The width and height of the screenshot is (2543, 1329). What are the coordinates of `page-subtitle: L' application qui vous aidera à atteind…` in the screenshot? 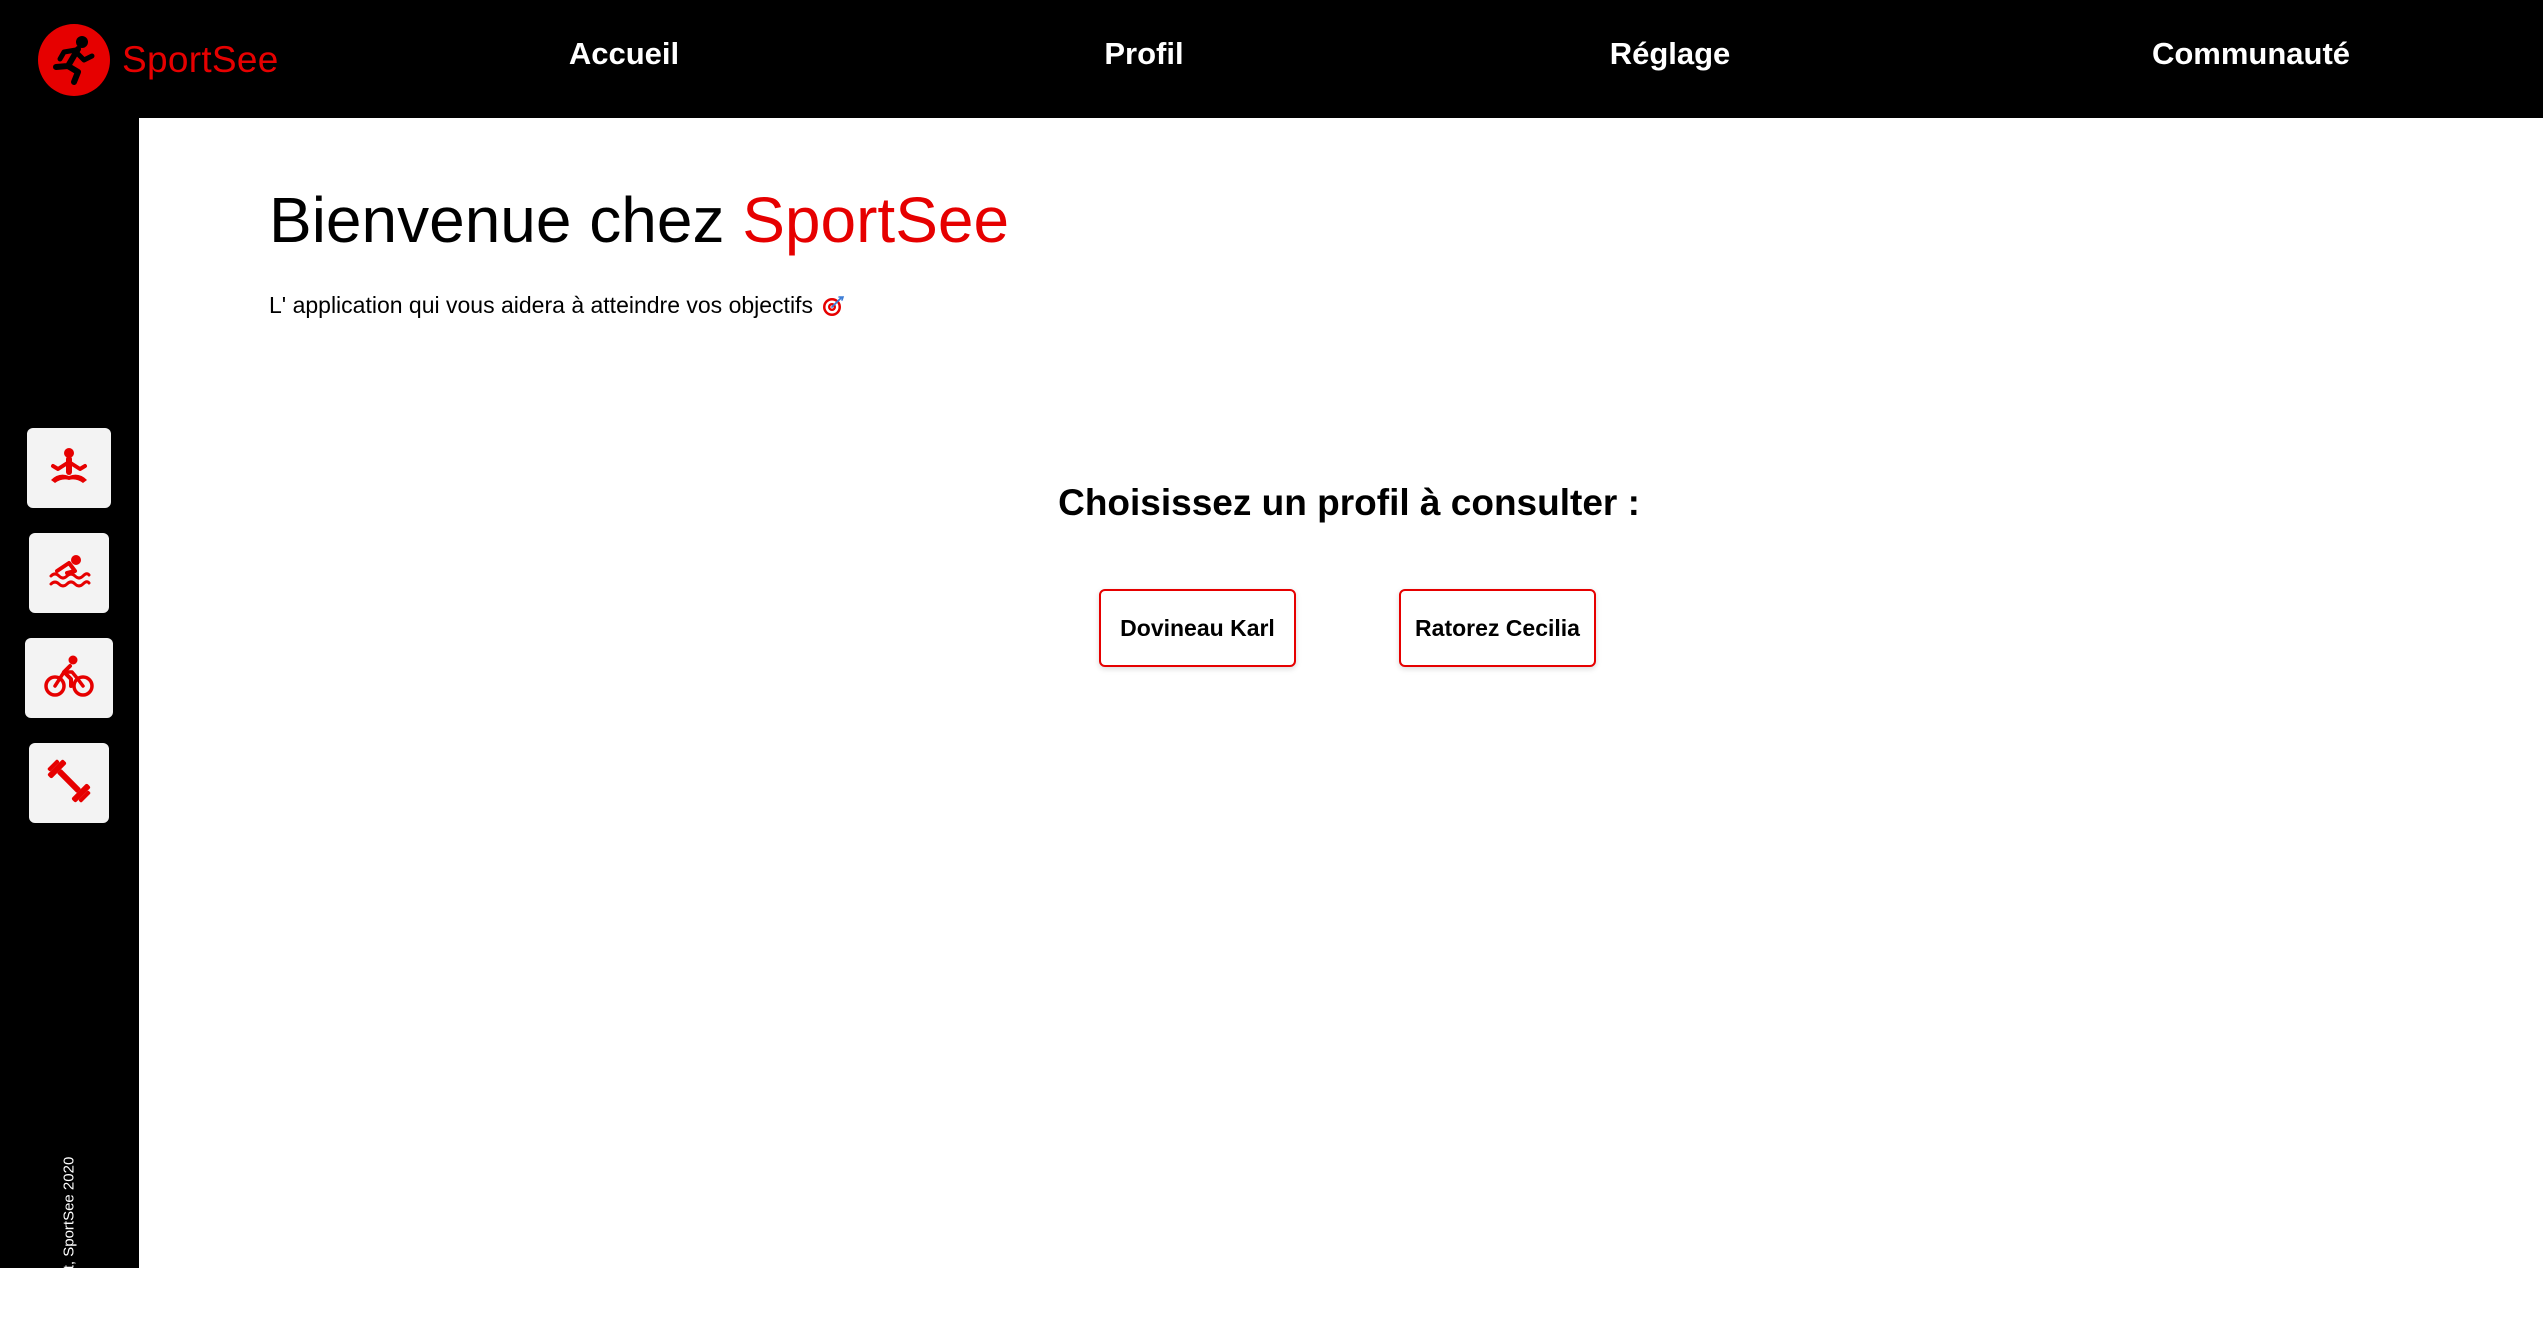 It's located at (557, 305).